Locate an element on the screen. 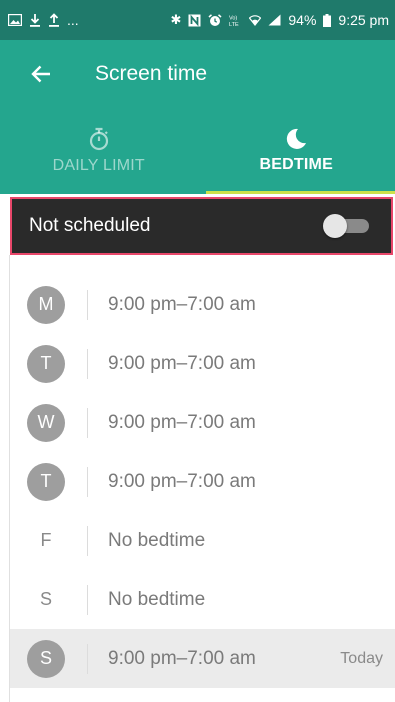 Image resolution: width=395 pixels, height=702 pixels. battery-icon is located at coordinates (327, 20).